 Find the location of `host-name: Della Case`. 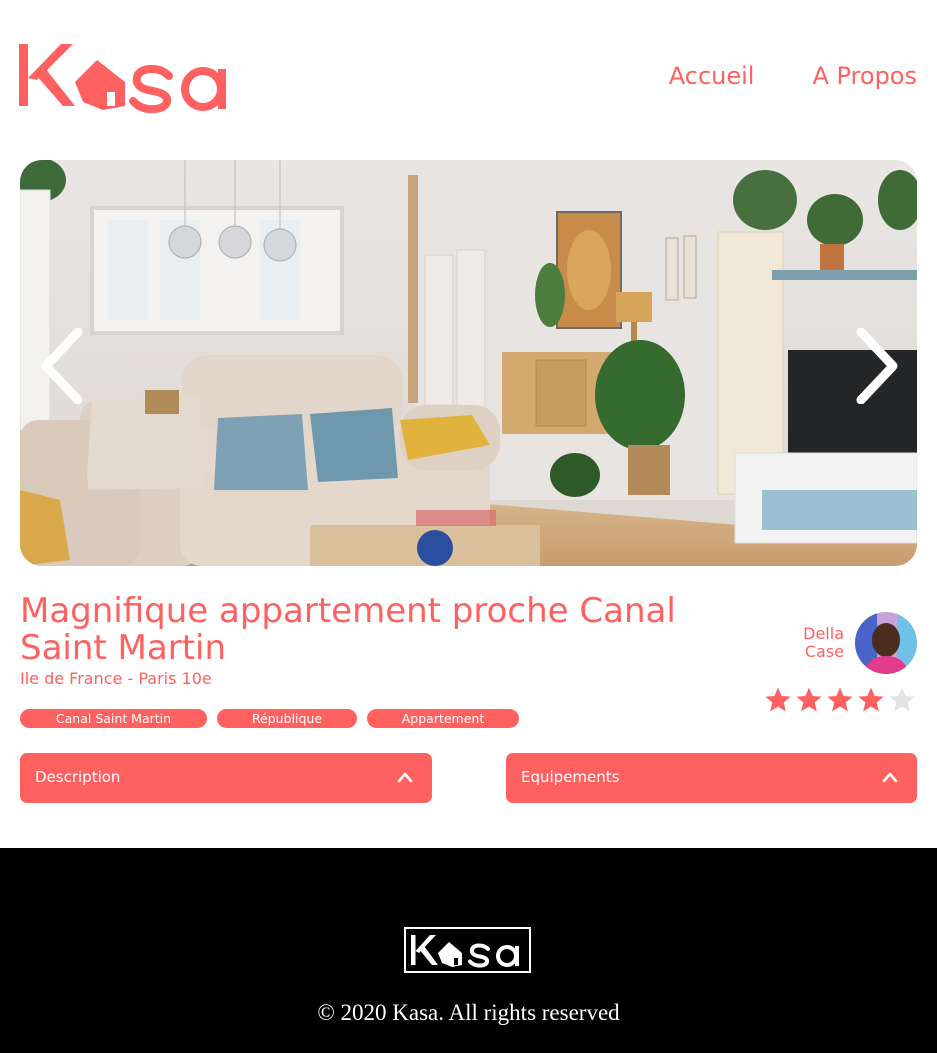

host-name: Della Case is located at coordinates (807, 643).